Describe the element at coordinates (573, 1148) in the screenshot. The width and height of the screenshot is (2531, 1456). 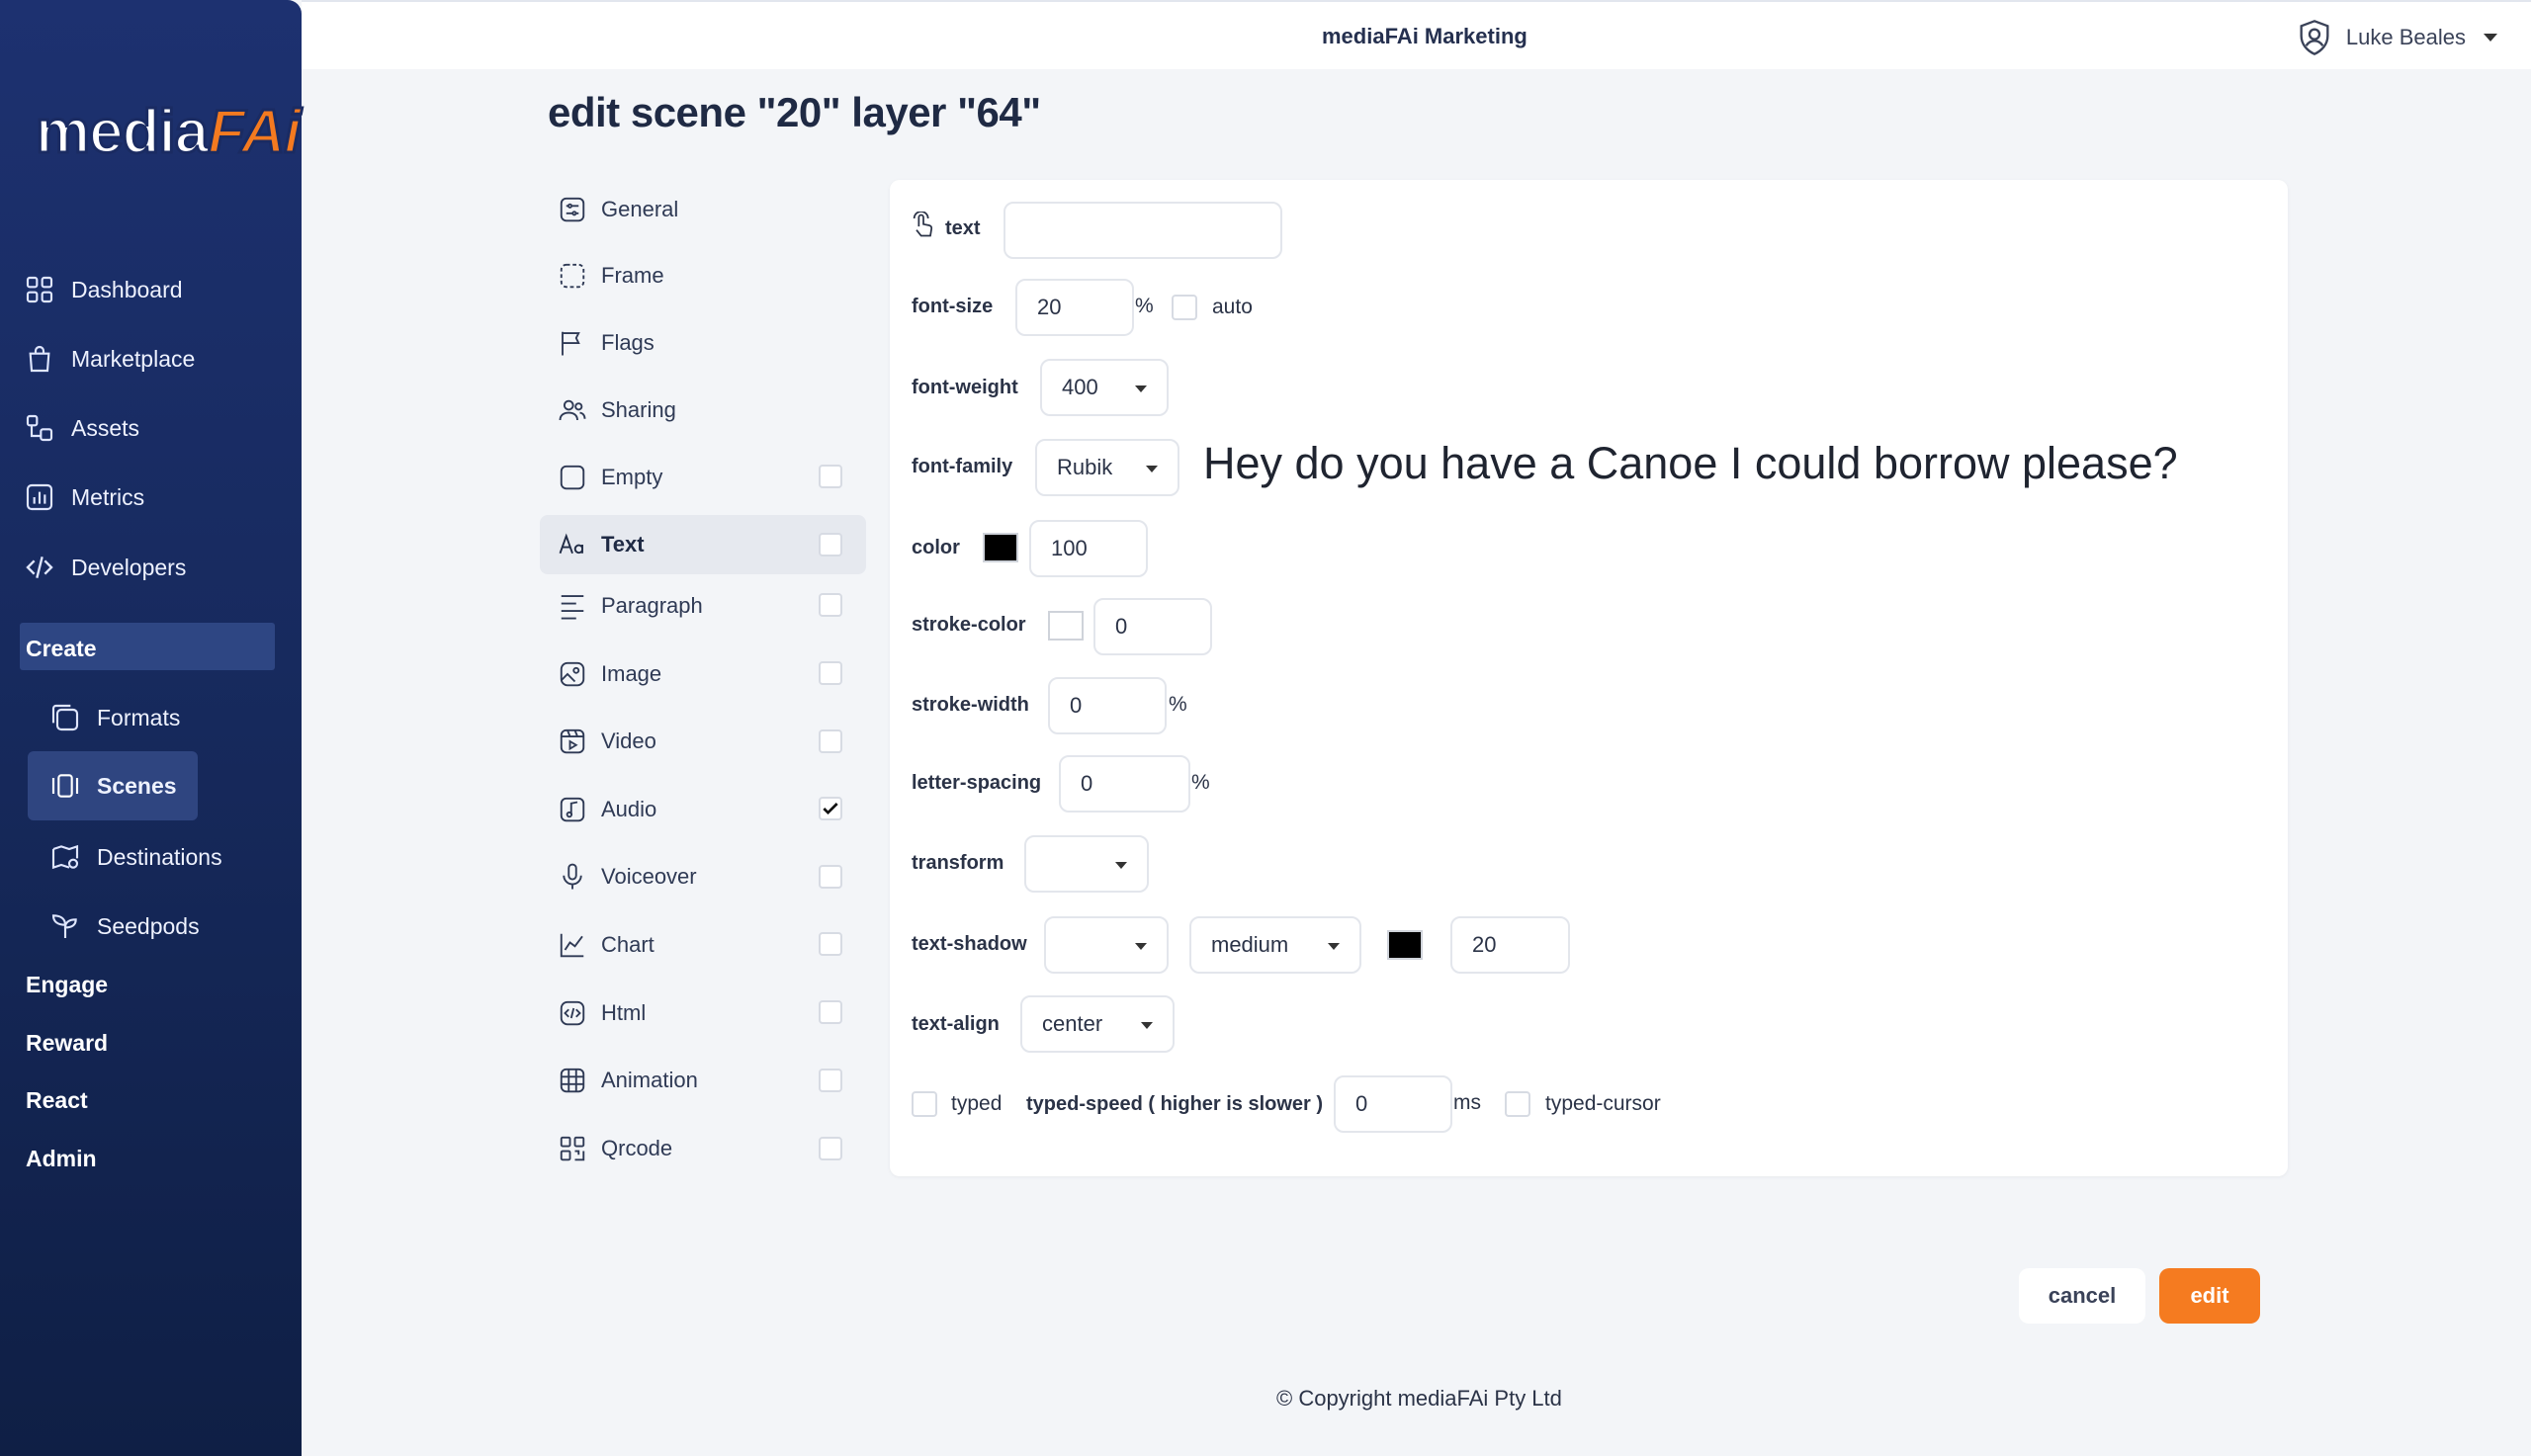
I see `qrcode-icon` at that location.